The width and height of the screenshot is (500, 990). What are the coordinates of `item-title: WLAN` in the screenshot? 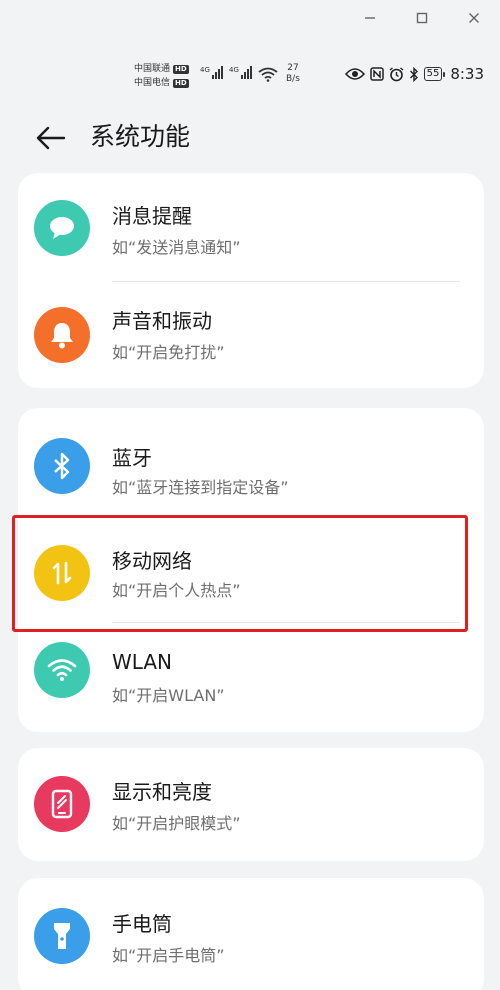 It's located at (142, 662).